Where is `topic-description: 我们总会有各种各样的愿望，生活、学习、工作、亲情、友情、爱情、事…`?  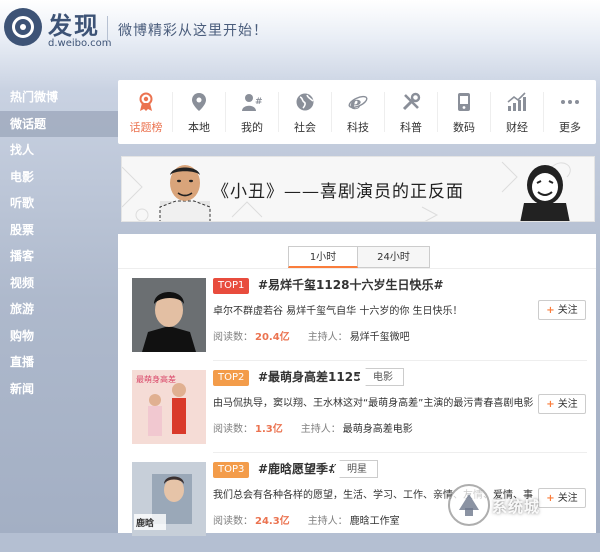 topic-description: 我们总会有各种各样的愿望，生活、学习、工作、亲情、友情、爱情、事… is located at coordinates (373, 495).